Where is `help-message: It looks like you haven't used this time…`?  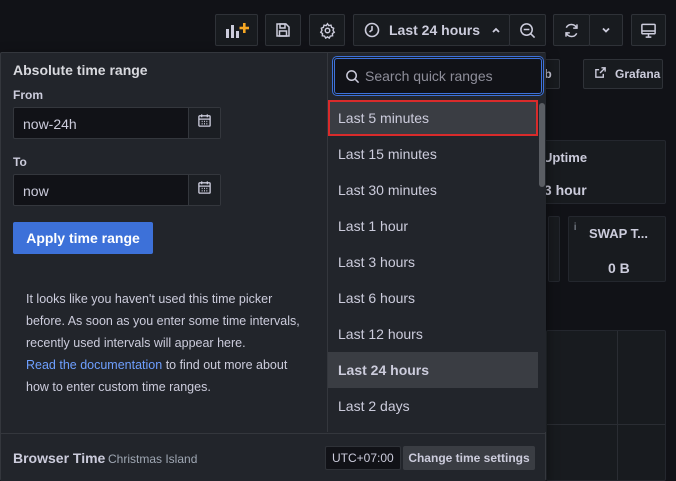
help-message: It looks like you haven't used this time… is located at coordinates (163, 321).